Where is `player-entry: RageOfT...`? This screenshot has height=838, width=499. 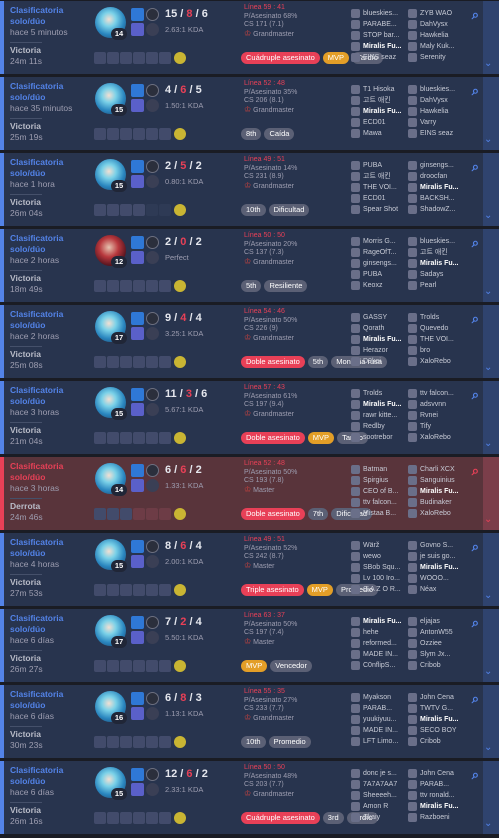
player-entry: RageOfT... is located at coordinates (379, 252).